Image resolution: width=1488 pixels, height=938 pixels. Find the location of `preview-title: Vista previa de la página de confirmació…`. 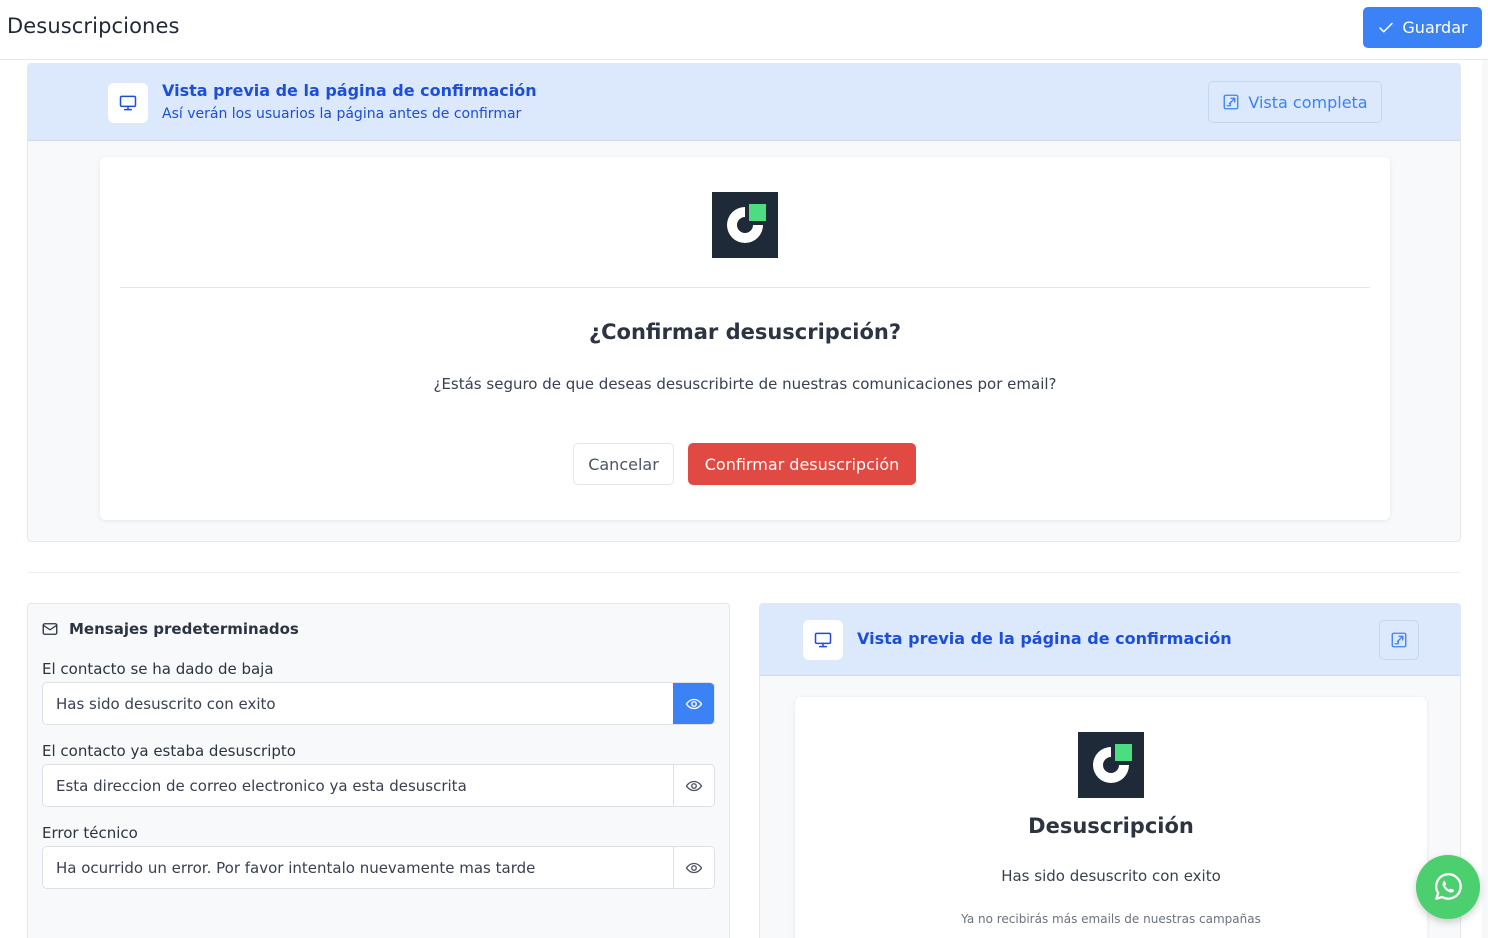

preview-title: Vista previa de la página de confirmació… is located at coordinates (349, 90).